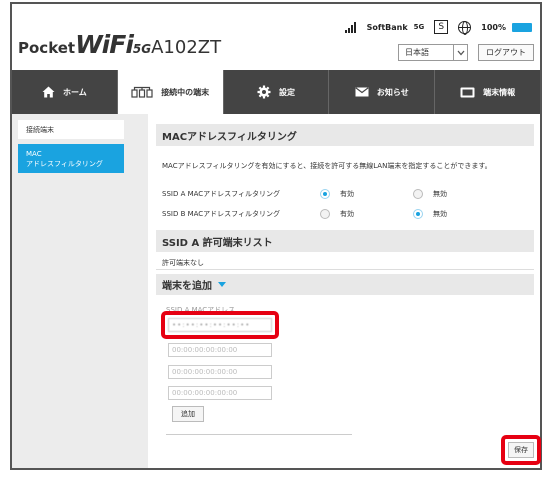 This screenshot has width=552, height=479. I want to click on tab-notifications: お知らせ, so click(382, 92).